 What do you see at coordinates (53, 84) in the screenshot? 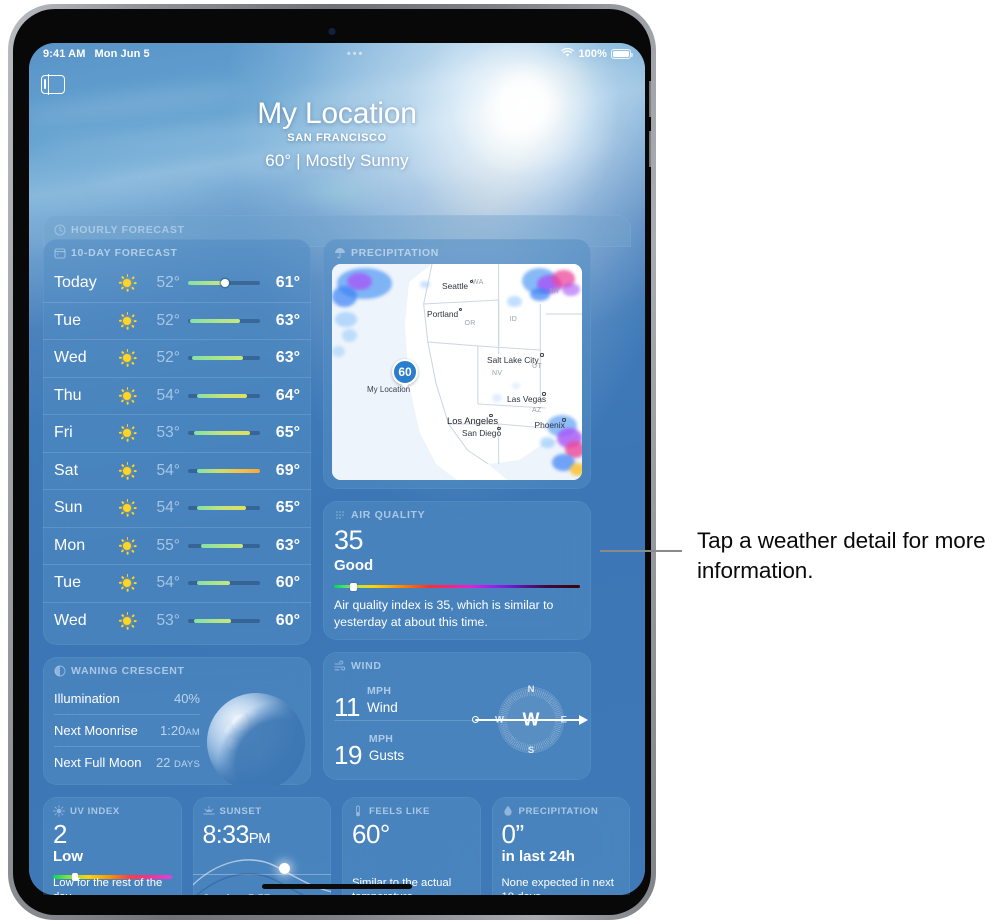
I see `sidebar-toggle-icon` at bounding box center [53, 84].